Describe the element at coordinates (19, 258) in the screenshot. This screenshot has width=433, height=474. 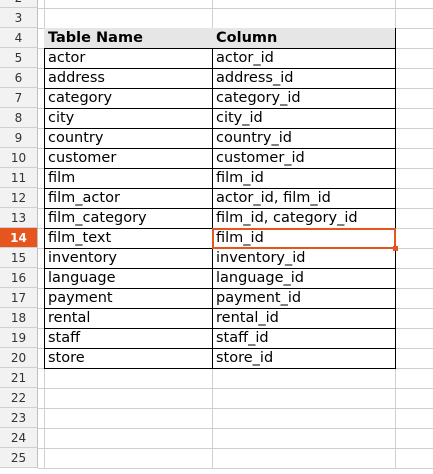
I see `row-header-15: 15` at that location.